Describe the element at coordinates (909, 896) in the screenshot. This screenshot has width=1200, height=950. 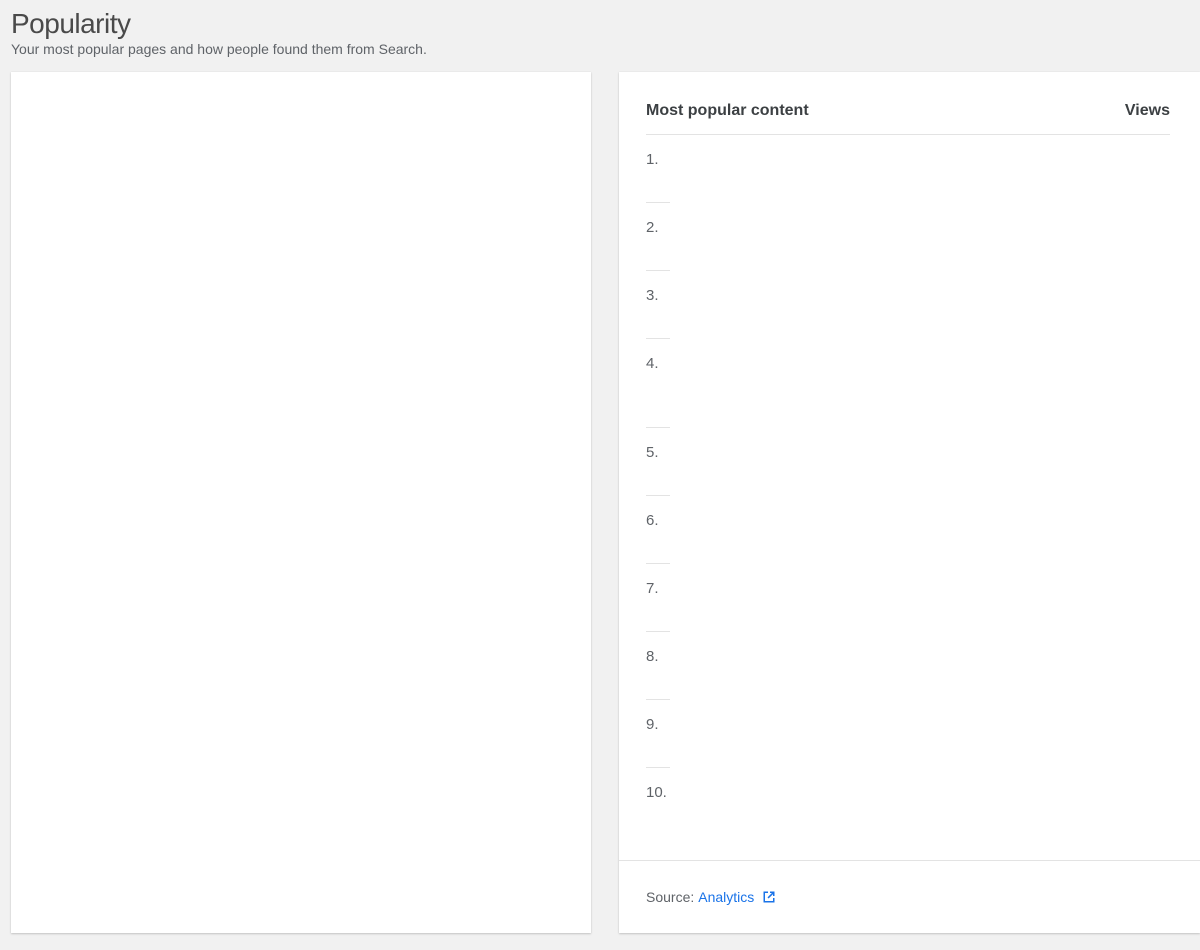
I see `card-footer: Source: Analytics` at that location.